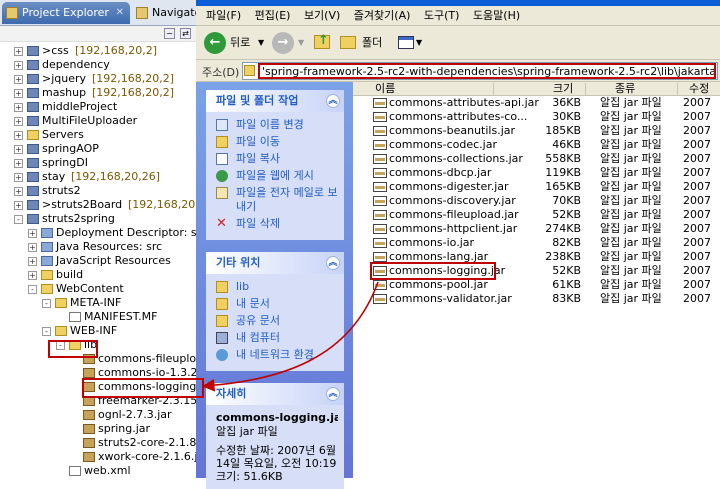  I want to click on annotation-arrows, so click(290, 336).